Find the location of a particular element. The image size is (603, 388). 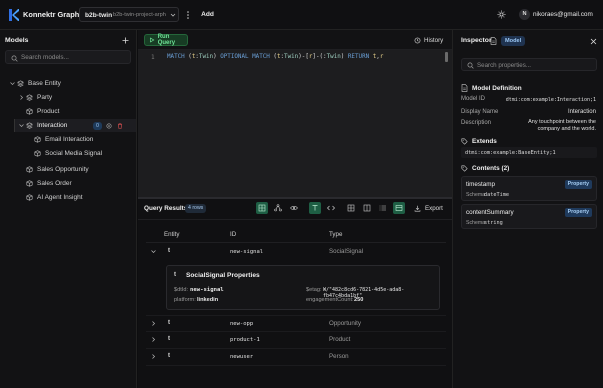

column-header-type: Type is located at coordinates (335, 234).